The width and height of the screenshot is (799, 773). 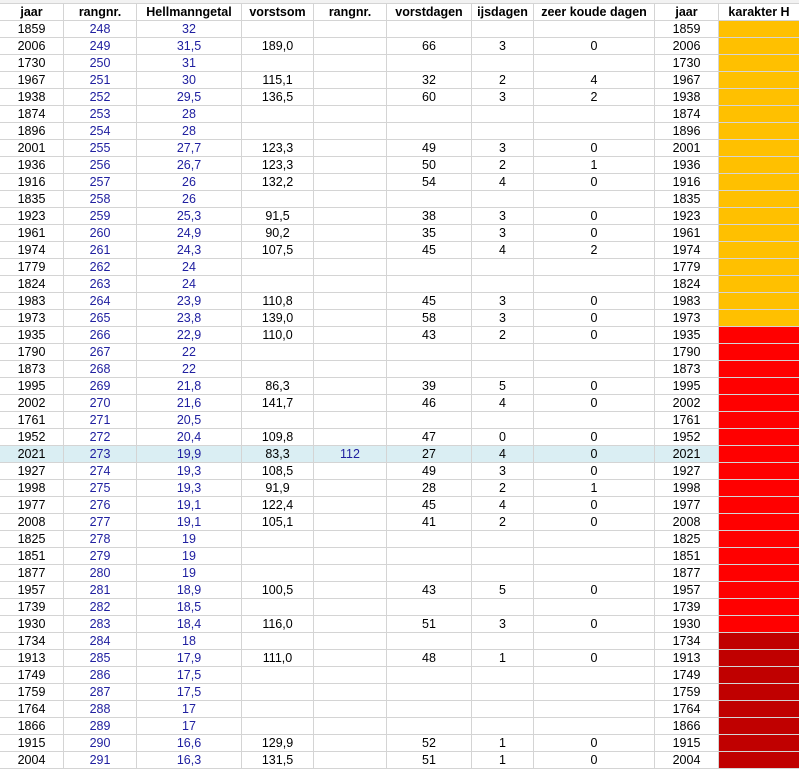 What do you see at coordinates (429, 335) in the screenshot?
I see `cell-vorstdagen: 43` at bounding box center [429, 335].